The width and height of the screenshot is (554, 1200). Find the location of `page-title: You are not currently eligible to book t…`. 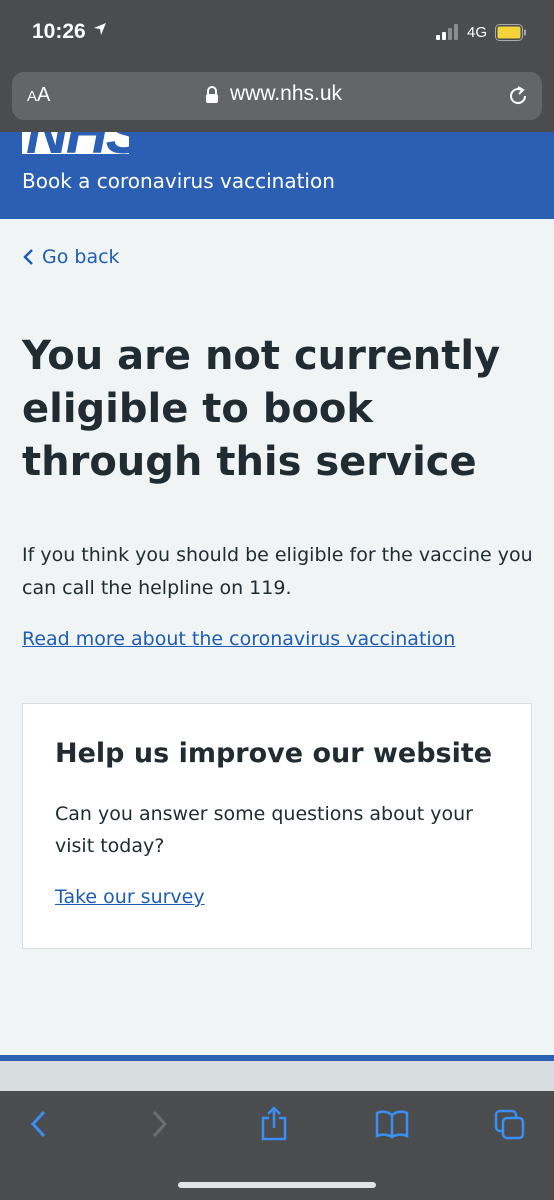

page-title: You are not currently eligible to book t… is located at coordinates (261, 409).